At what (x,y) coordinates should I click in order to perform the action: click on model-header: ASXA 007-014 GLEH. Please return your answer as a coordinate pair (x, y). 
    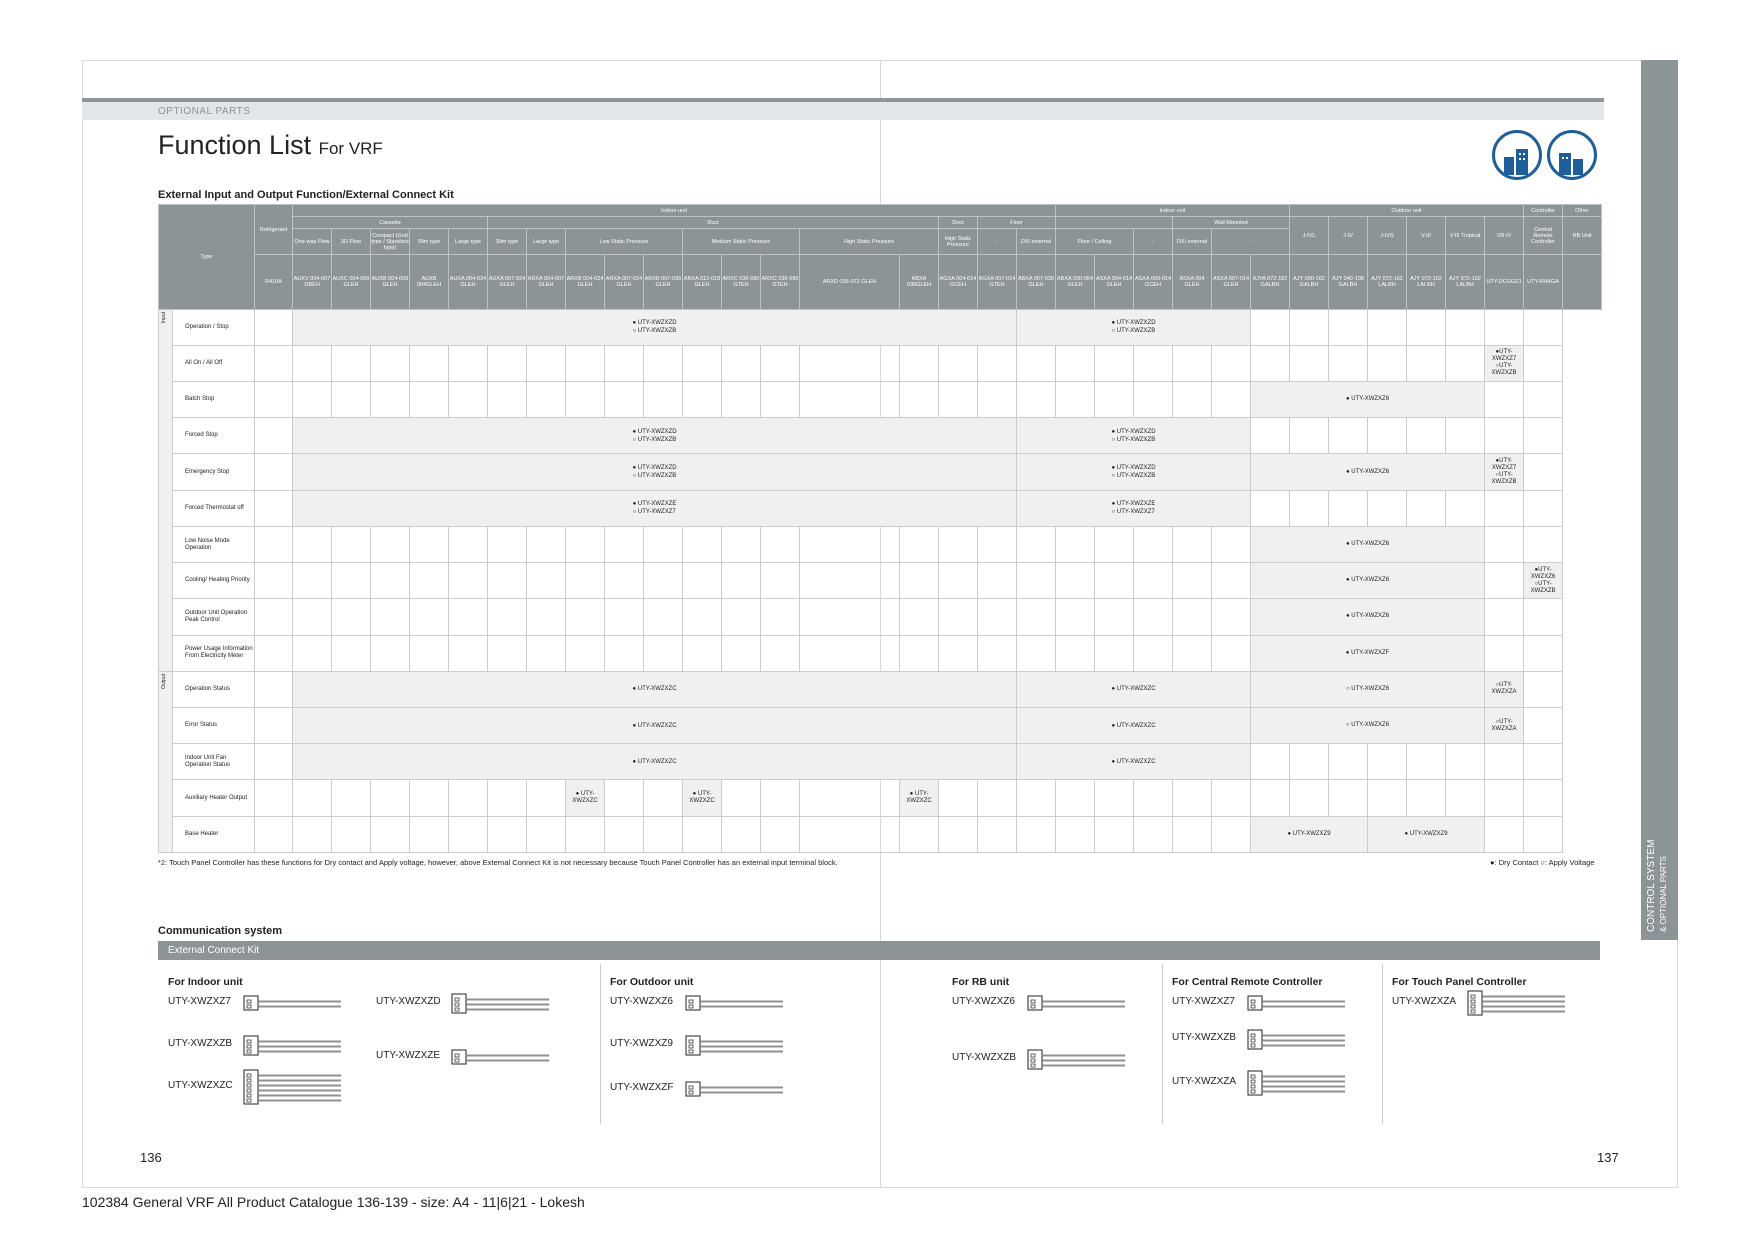
    Looking at the image, I should click on (1231, 282).